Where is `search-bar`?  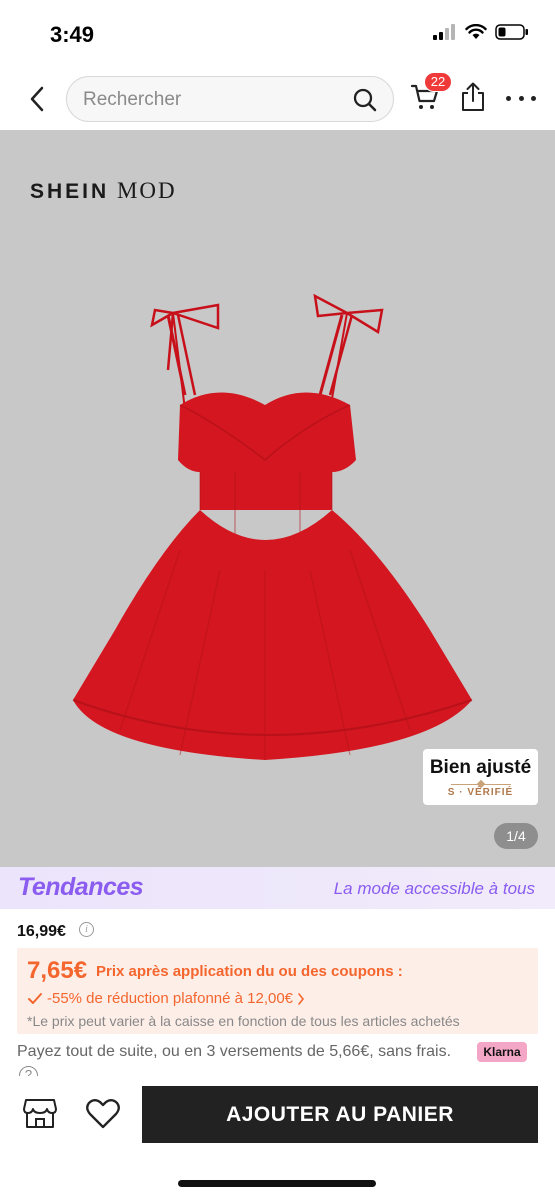 search-bar is located at coordinates (230, 99).